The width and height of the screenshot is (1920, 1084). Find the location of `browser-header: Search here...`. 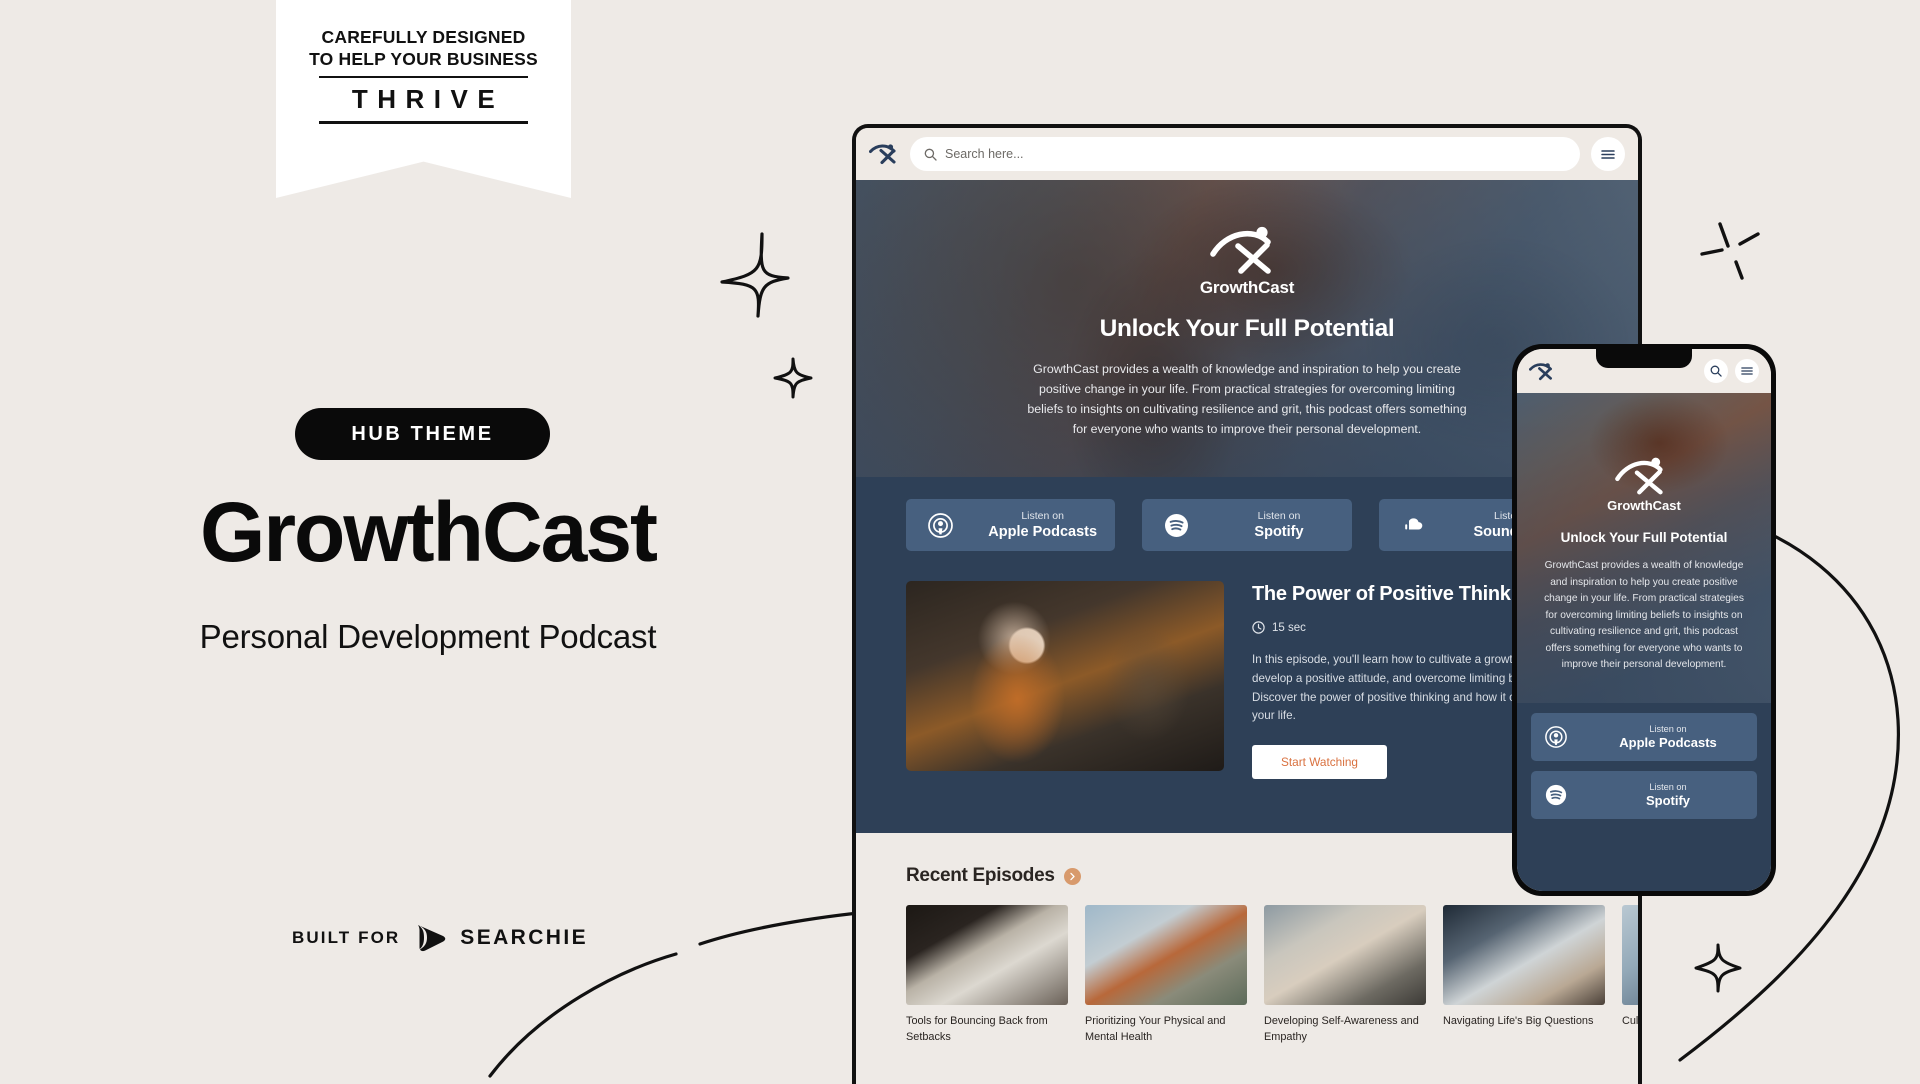

browser-header: Search here... is located at coordinates (1247, 154).